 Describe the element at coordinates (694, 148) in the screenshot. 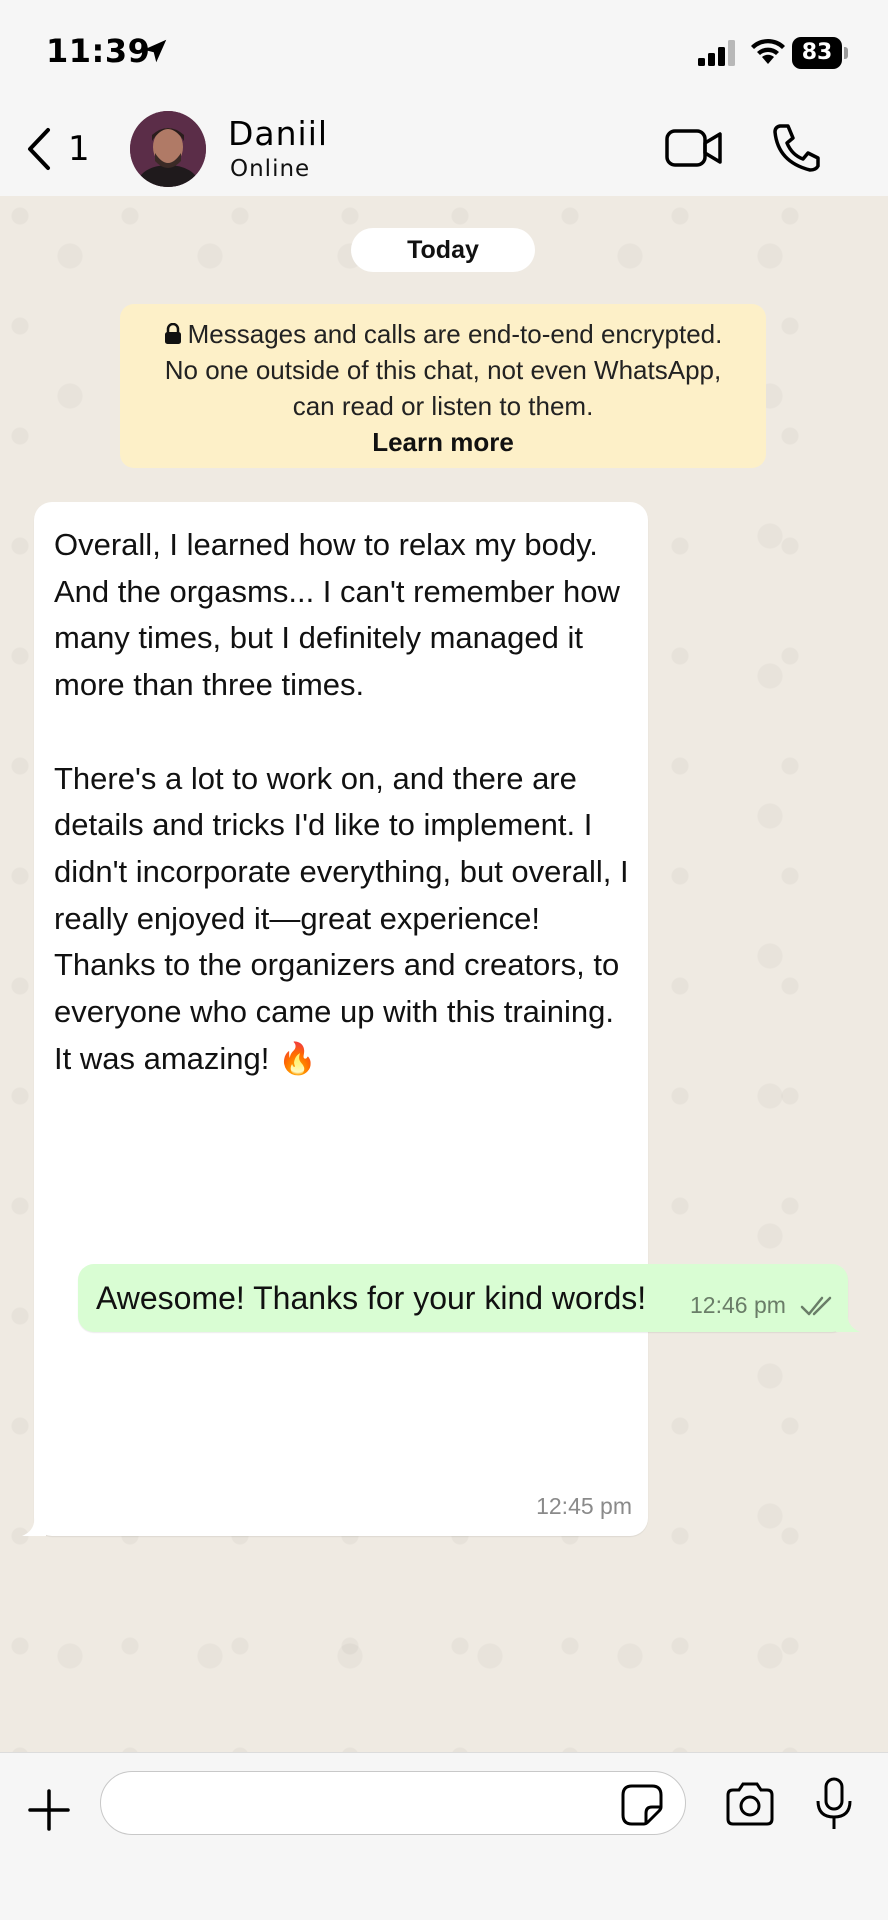

I see `video-camera-icon` at that location.